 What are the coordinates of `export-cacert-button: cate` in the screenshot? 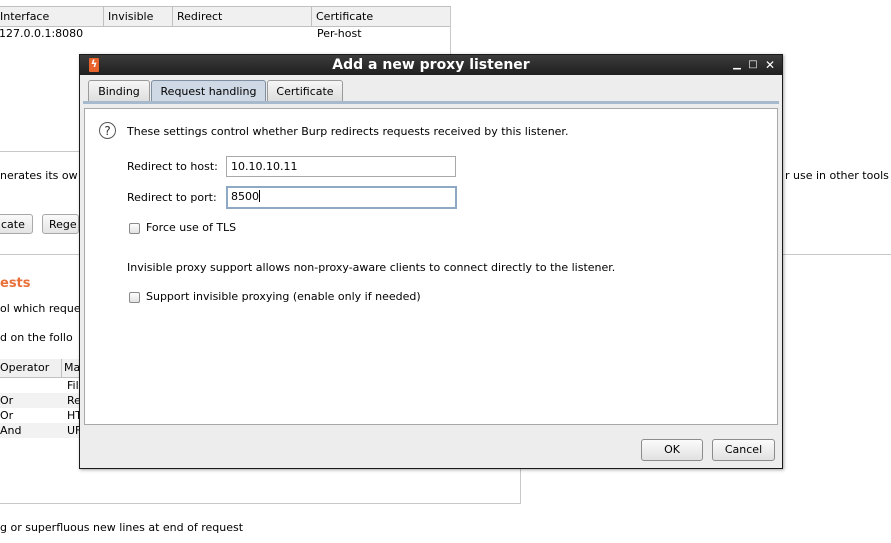 It's located at (16, 224).